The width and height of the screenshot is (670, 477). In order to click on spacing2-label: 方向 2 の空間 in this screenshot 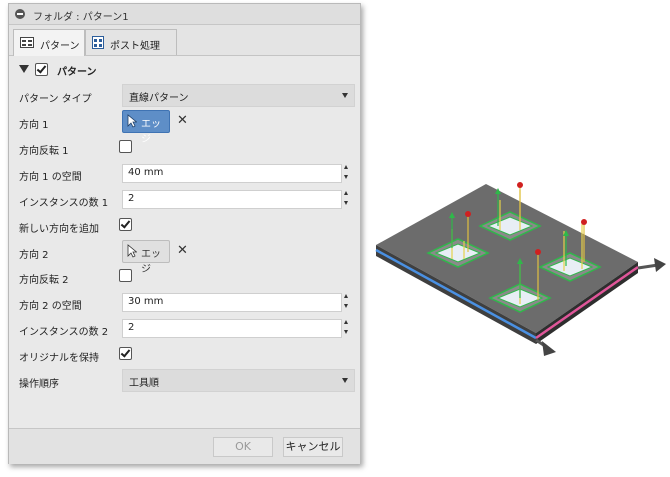, I will do `click(50, 306)`.